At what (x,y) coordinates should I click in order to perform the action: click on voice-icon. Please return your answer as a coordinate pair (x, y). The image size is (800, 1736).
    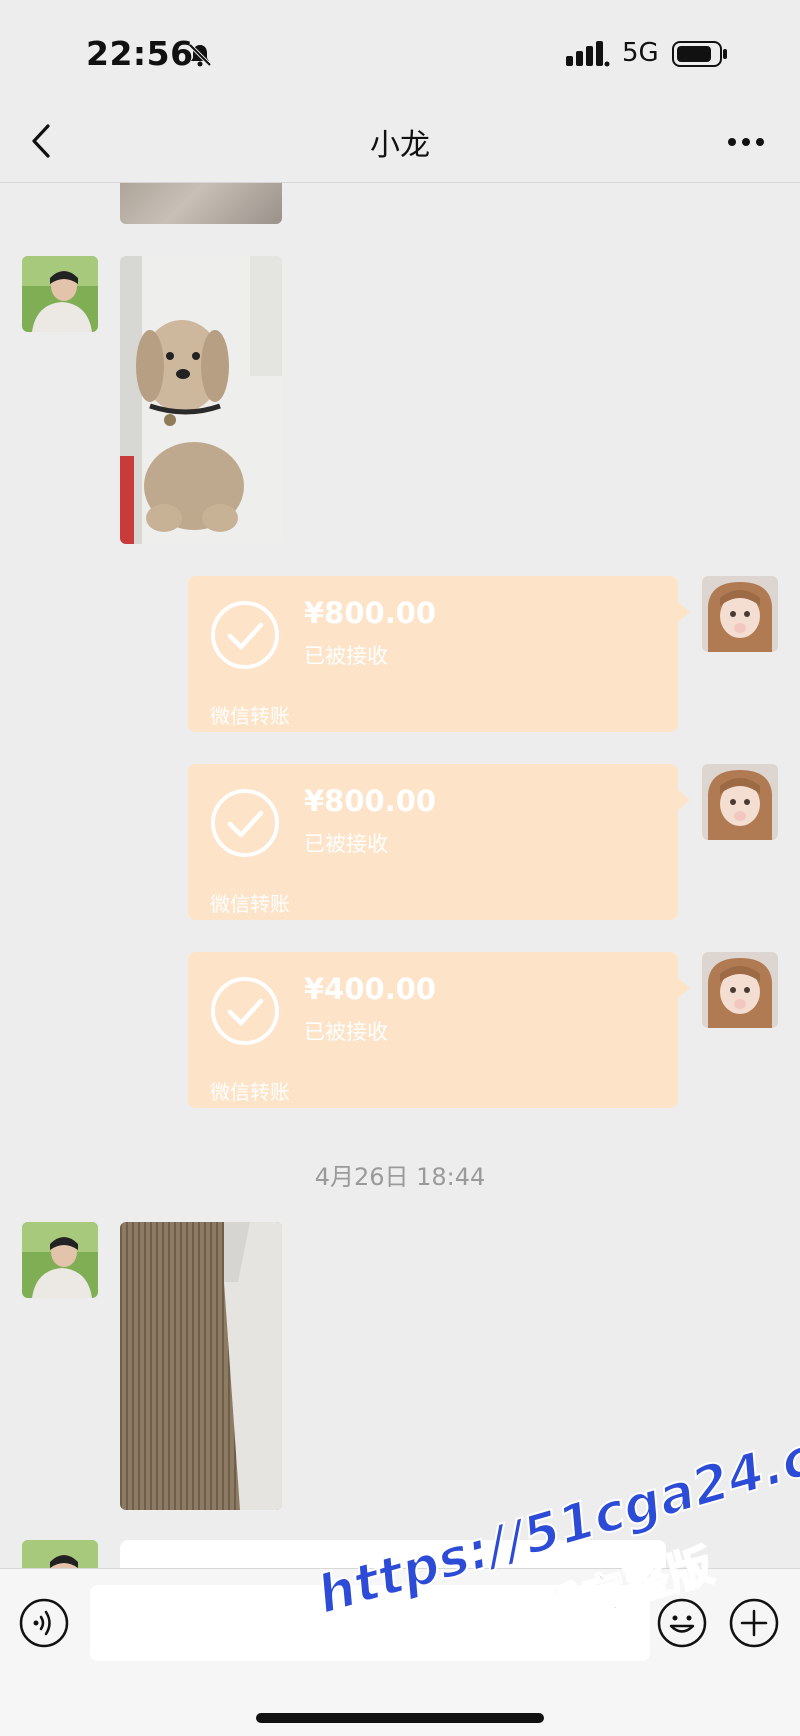
    Looking at the image, I should click on (44, 1623).